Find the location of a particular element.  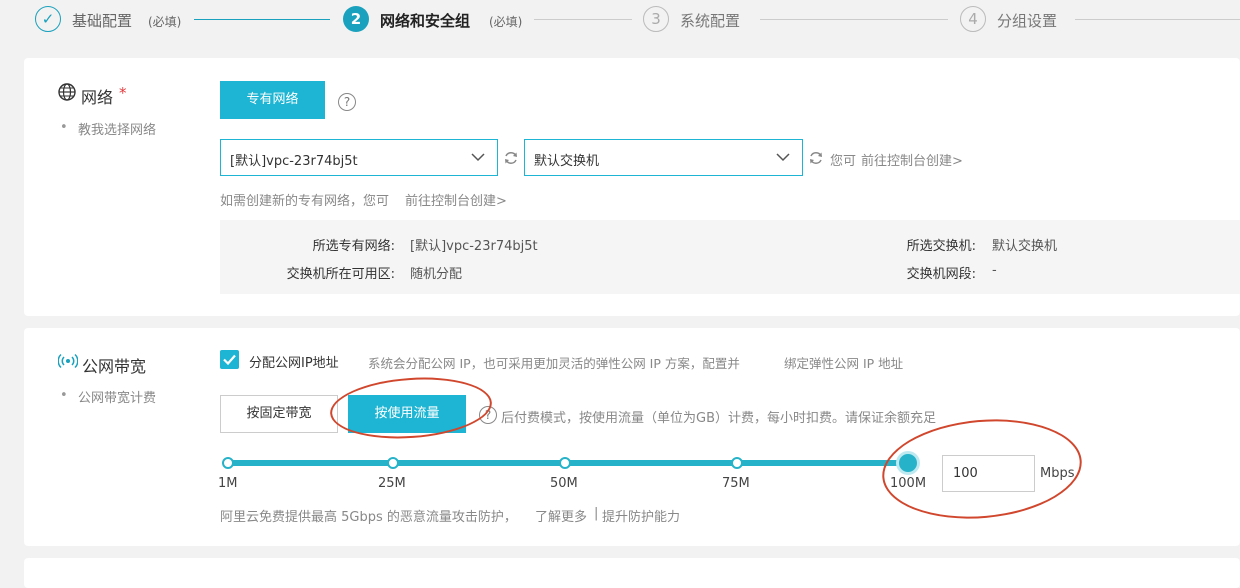

step-1-title: 基础配置 is located at coordinates (102, 20).